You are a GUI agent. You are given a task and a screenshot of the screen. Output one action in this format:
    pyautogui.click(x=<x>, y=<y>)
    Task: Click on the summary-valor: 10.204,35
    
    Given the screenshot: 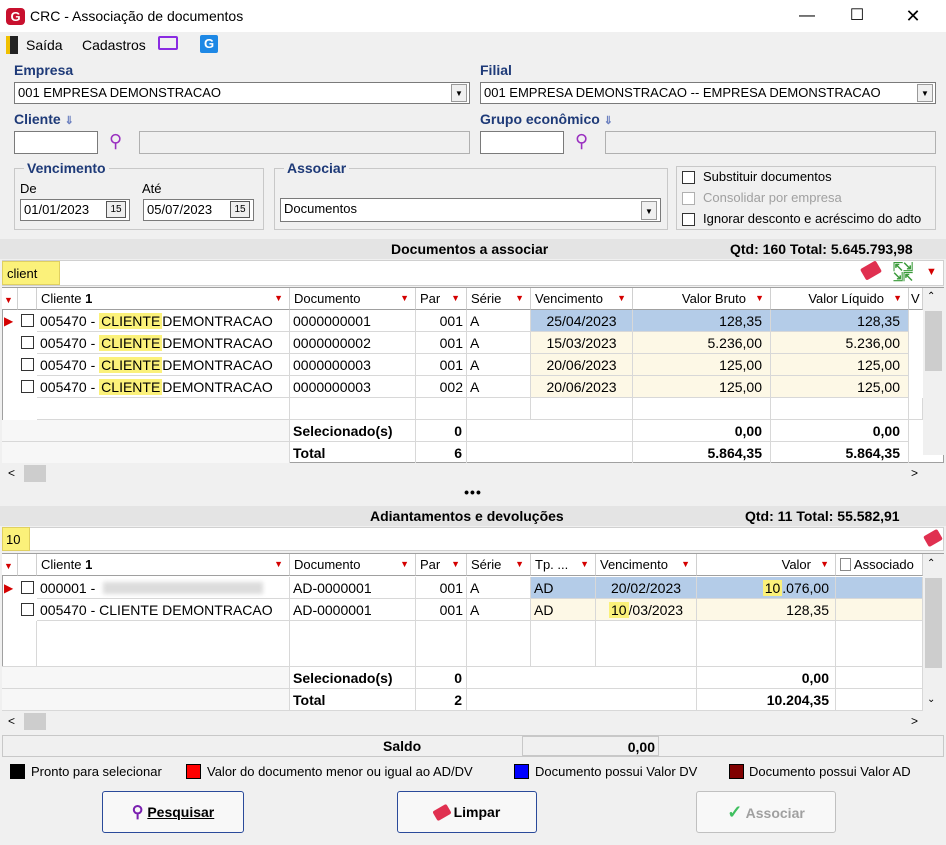 What is the action you would take?
    pyautogui.click(x=766, y=700)
    